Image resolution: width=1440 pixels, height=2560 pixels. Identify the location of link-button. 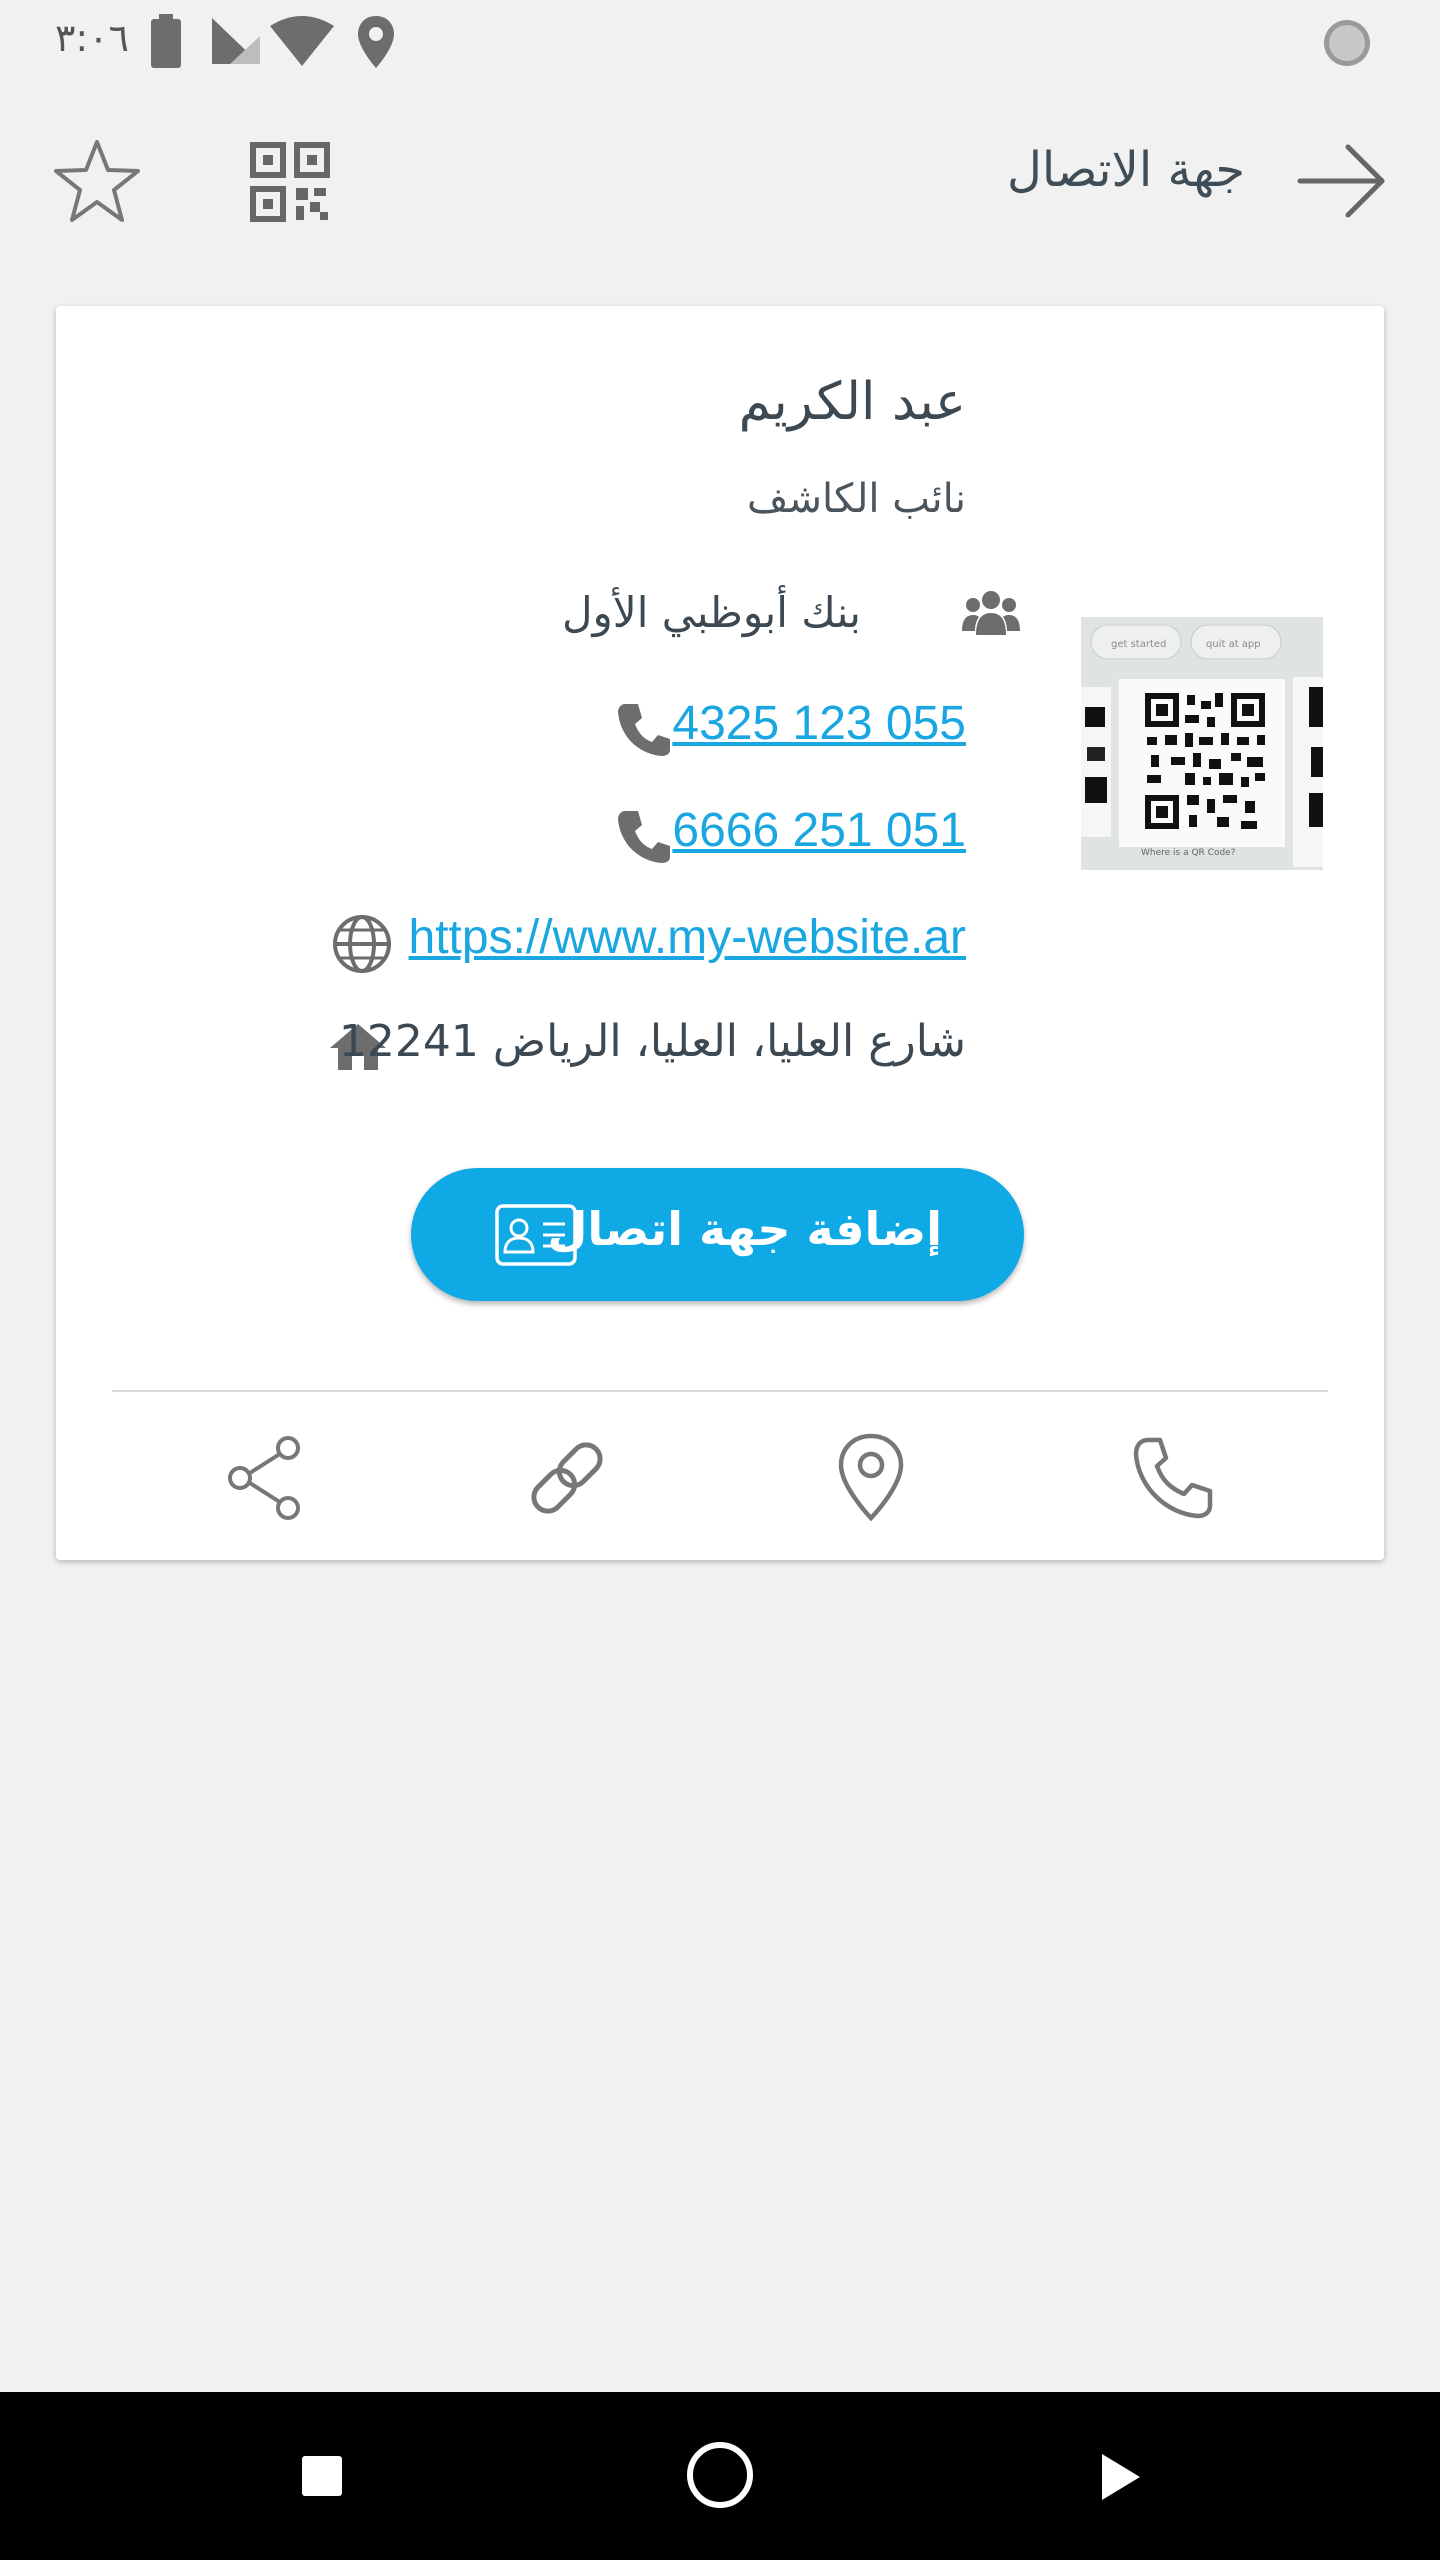
(567, 1478).